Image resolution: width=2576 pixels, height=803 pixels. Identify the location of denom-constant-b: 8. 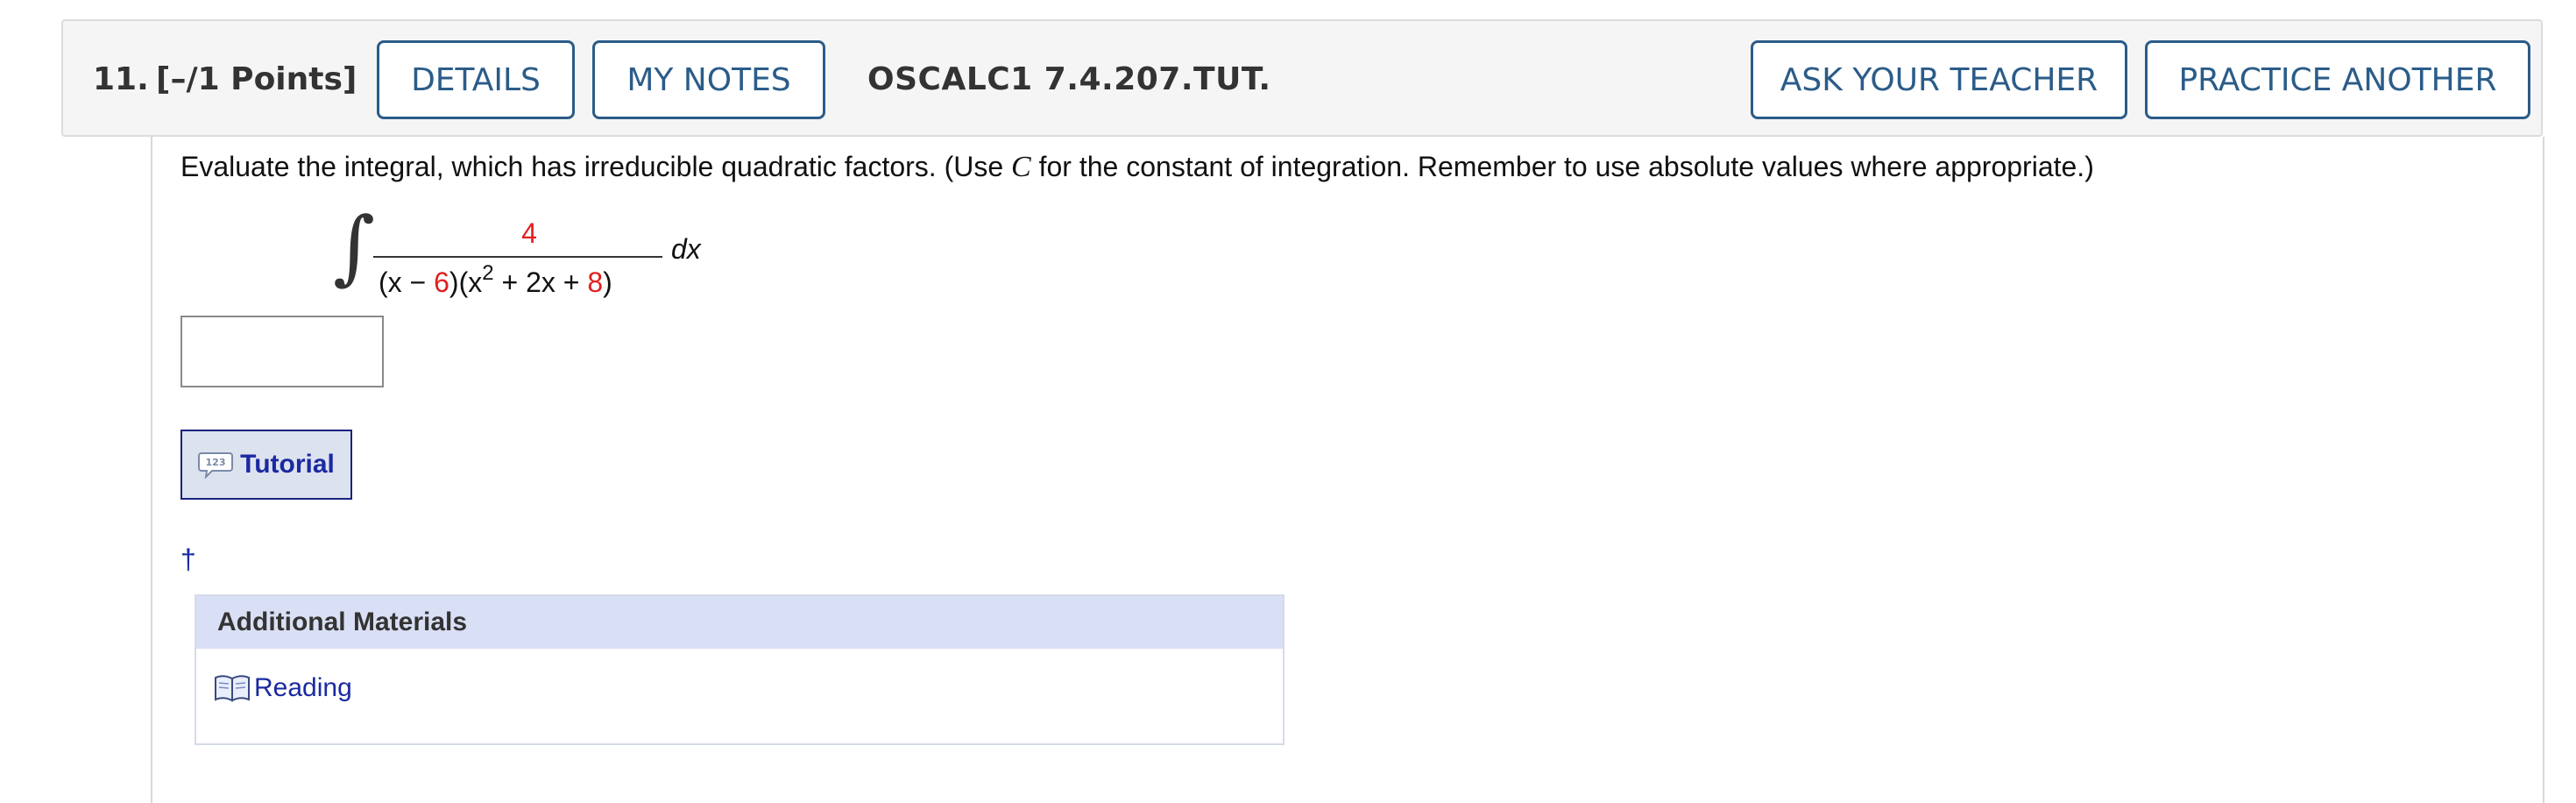
(595, 282).